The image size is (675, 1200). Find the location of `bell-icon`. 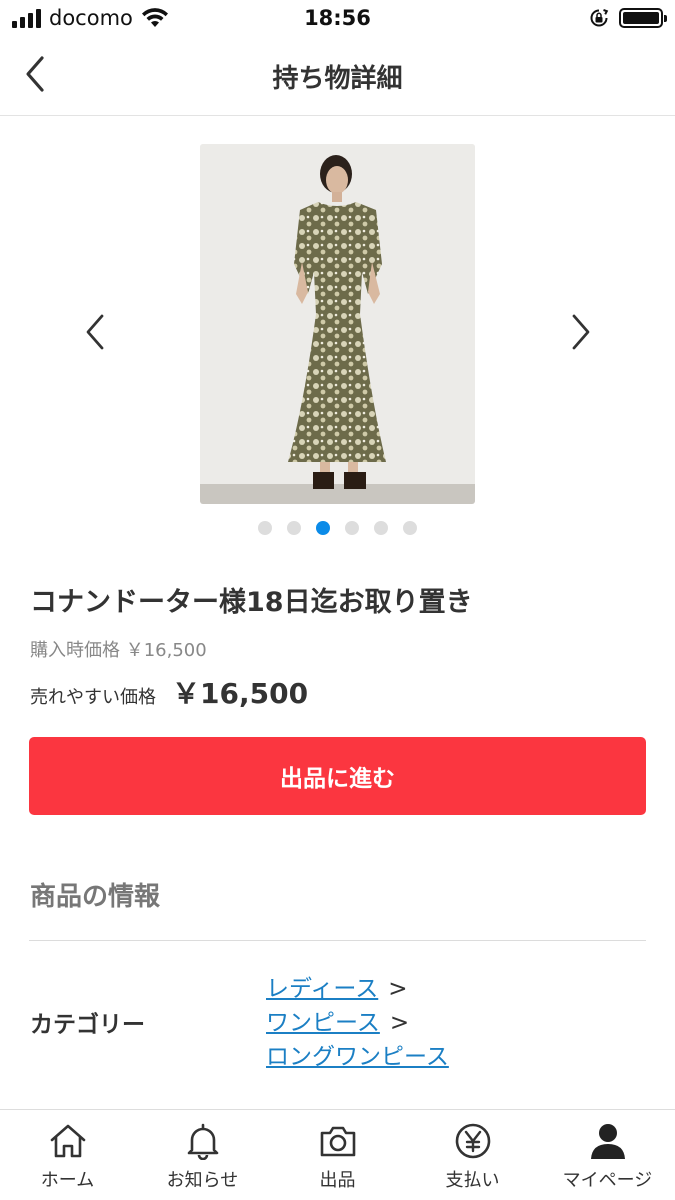

bell-icon is located at coordinates (202, 1141).